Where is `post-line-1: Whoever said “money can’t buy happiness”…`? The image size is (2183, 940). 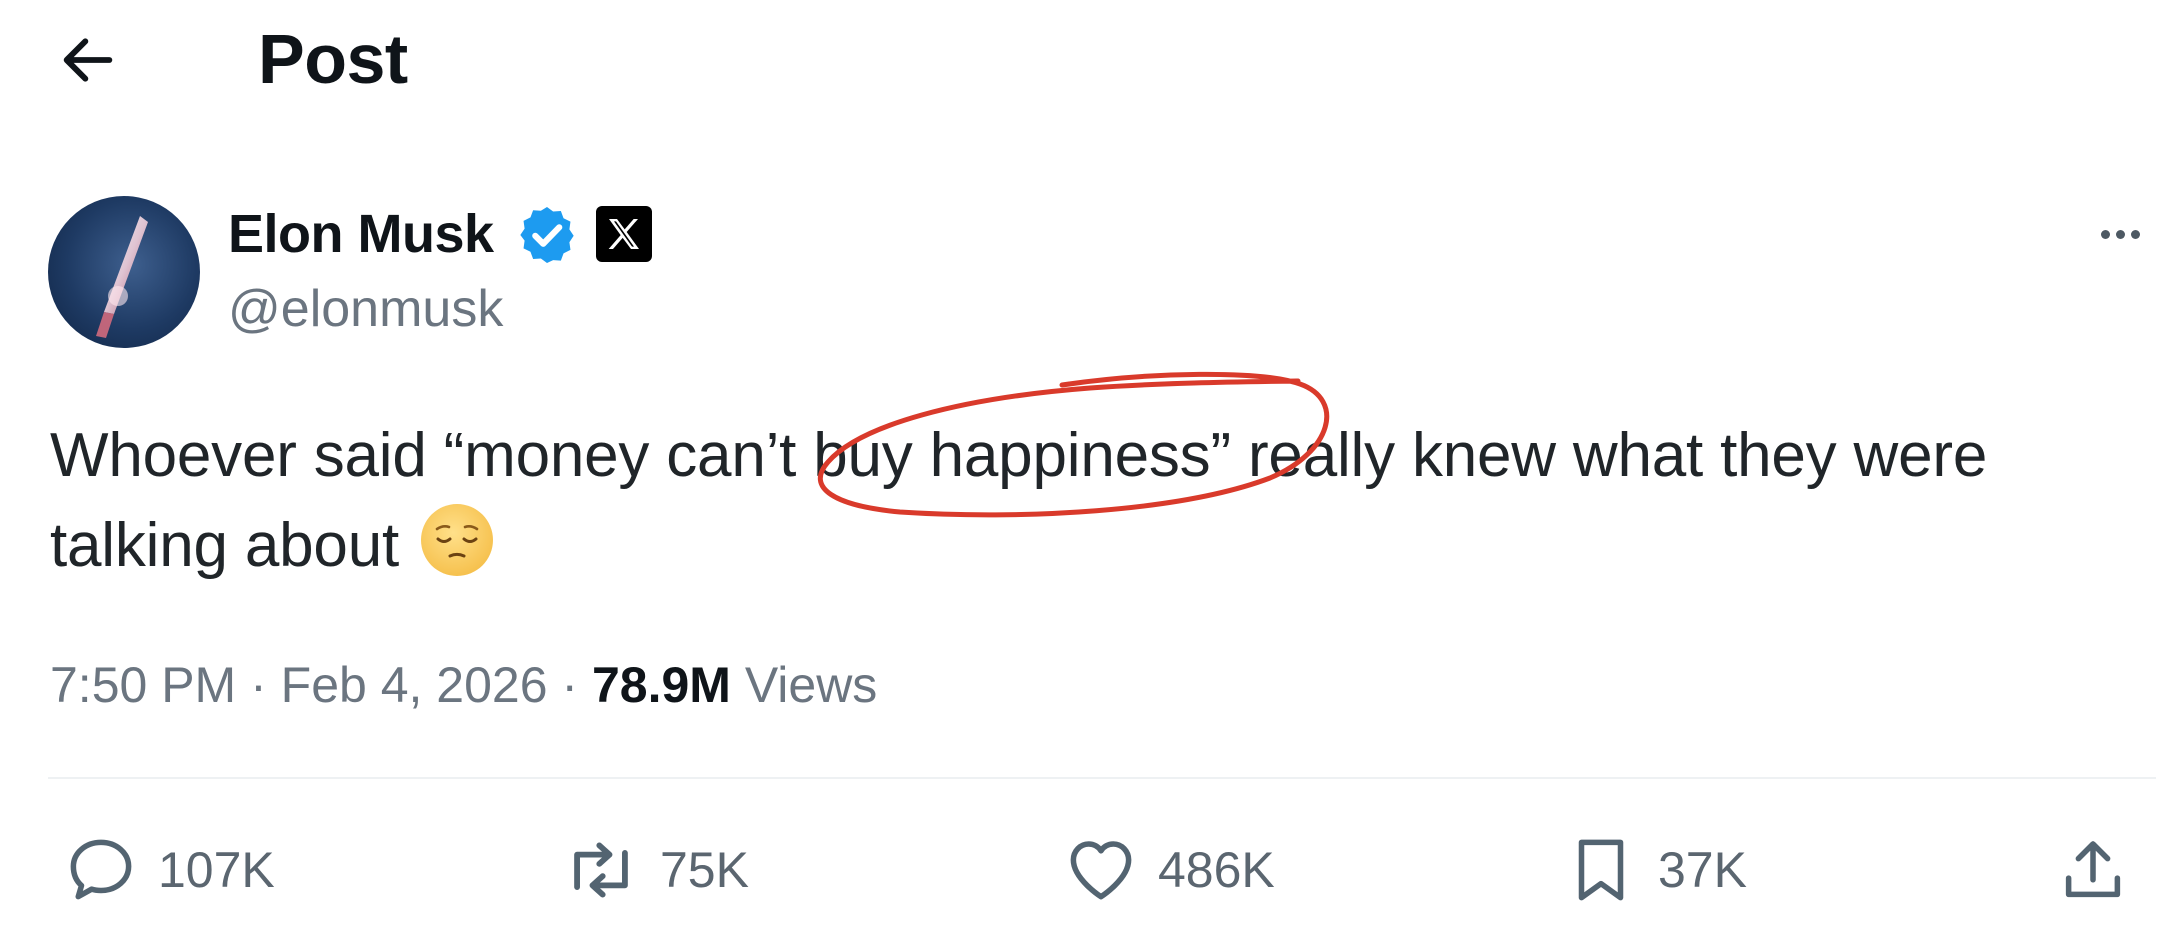
post-line-1: Whoever said “money can’t buy happiness”… is located at coordinates (1019, 455).